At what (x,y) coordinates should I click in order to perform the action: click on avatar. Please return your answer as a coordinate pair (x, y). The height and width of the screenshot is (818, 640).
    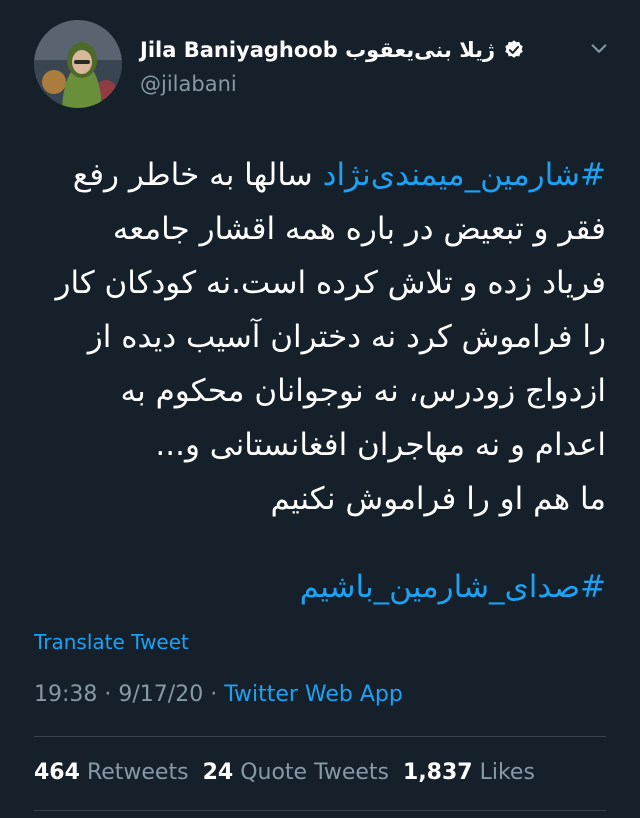
    Looking at the image, I should click on (78, 64).